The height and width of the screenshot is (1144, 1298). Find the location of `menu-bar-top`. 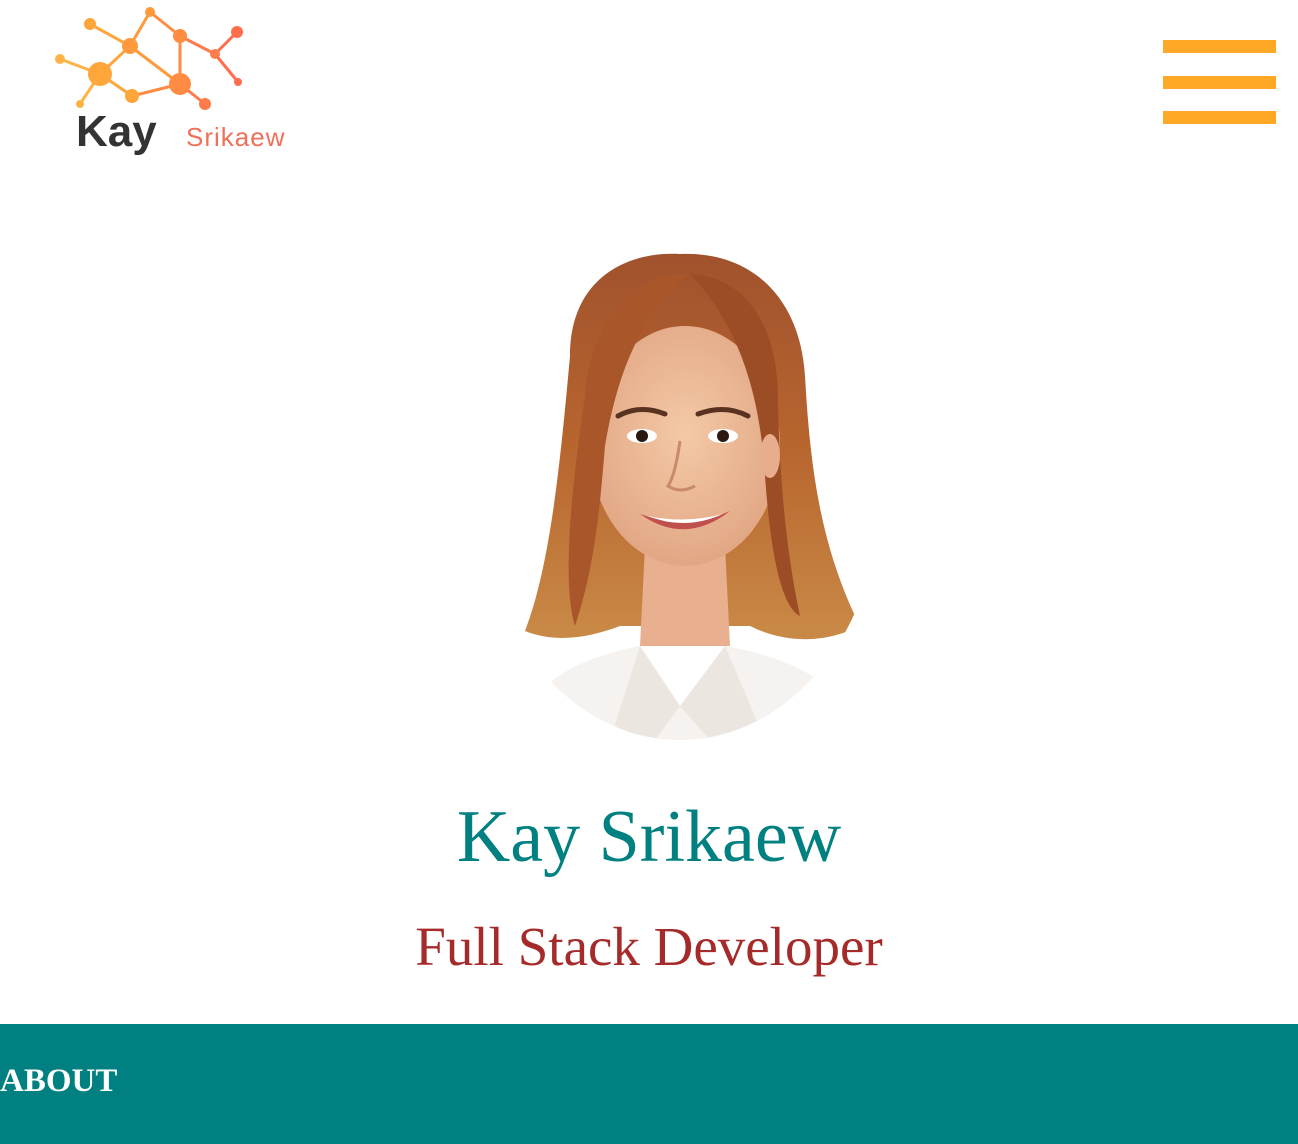

menu-bar-top is located at coordinates (1219, 46).